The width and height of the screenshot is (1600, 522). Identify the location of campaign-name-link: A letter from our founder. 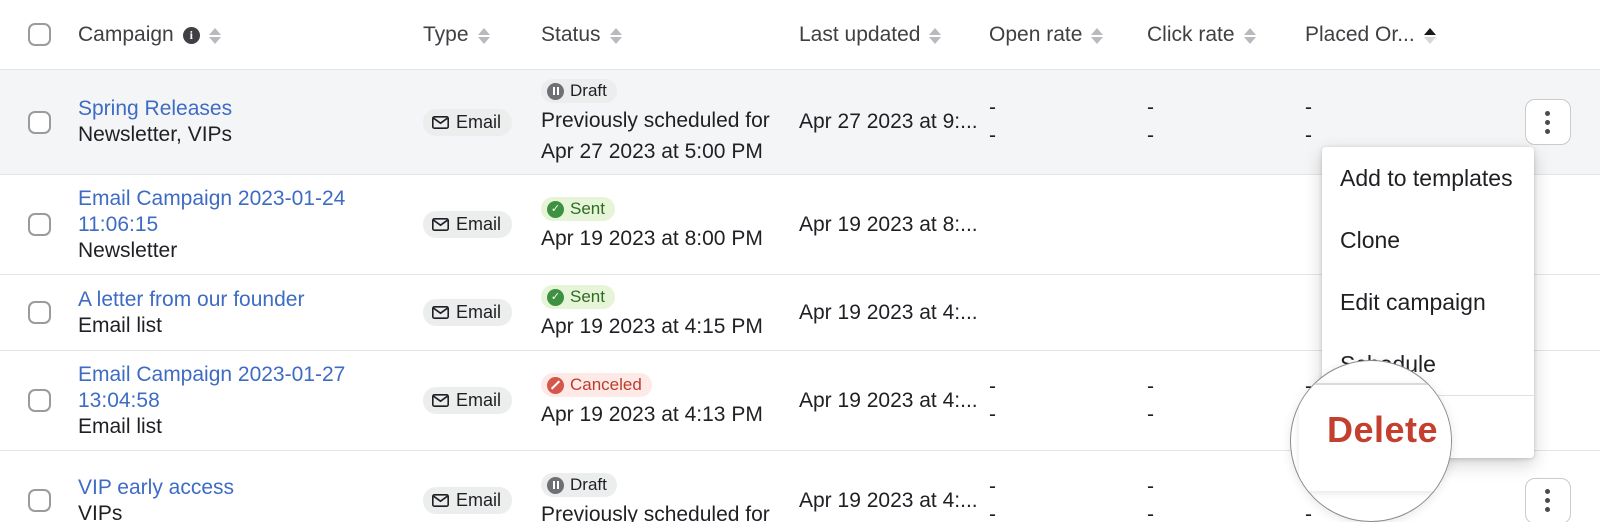
(250, 300).